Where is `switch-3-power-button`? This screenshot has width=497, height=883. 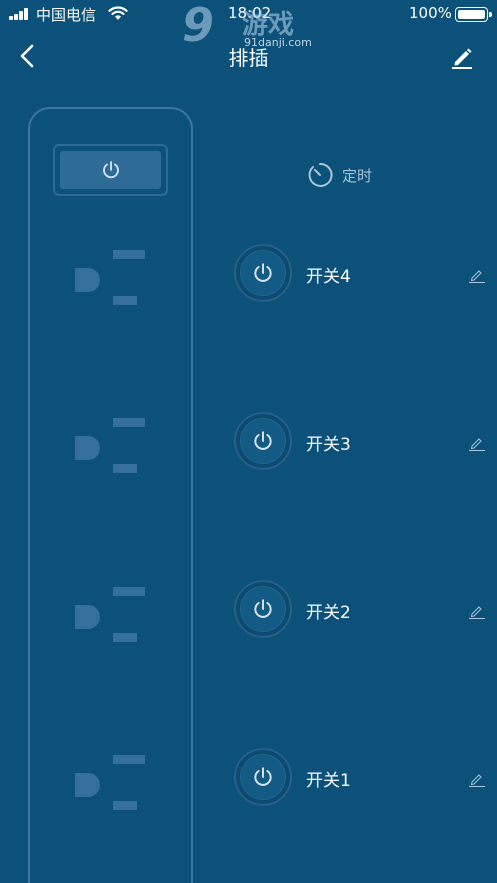
switch-3-power-button is located at coordinates (263, 441).